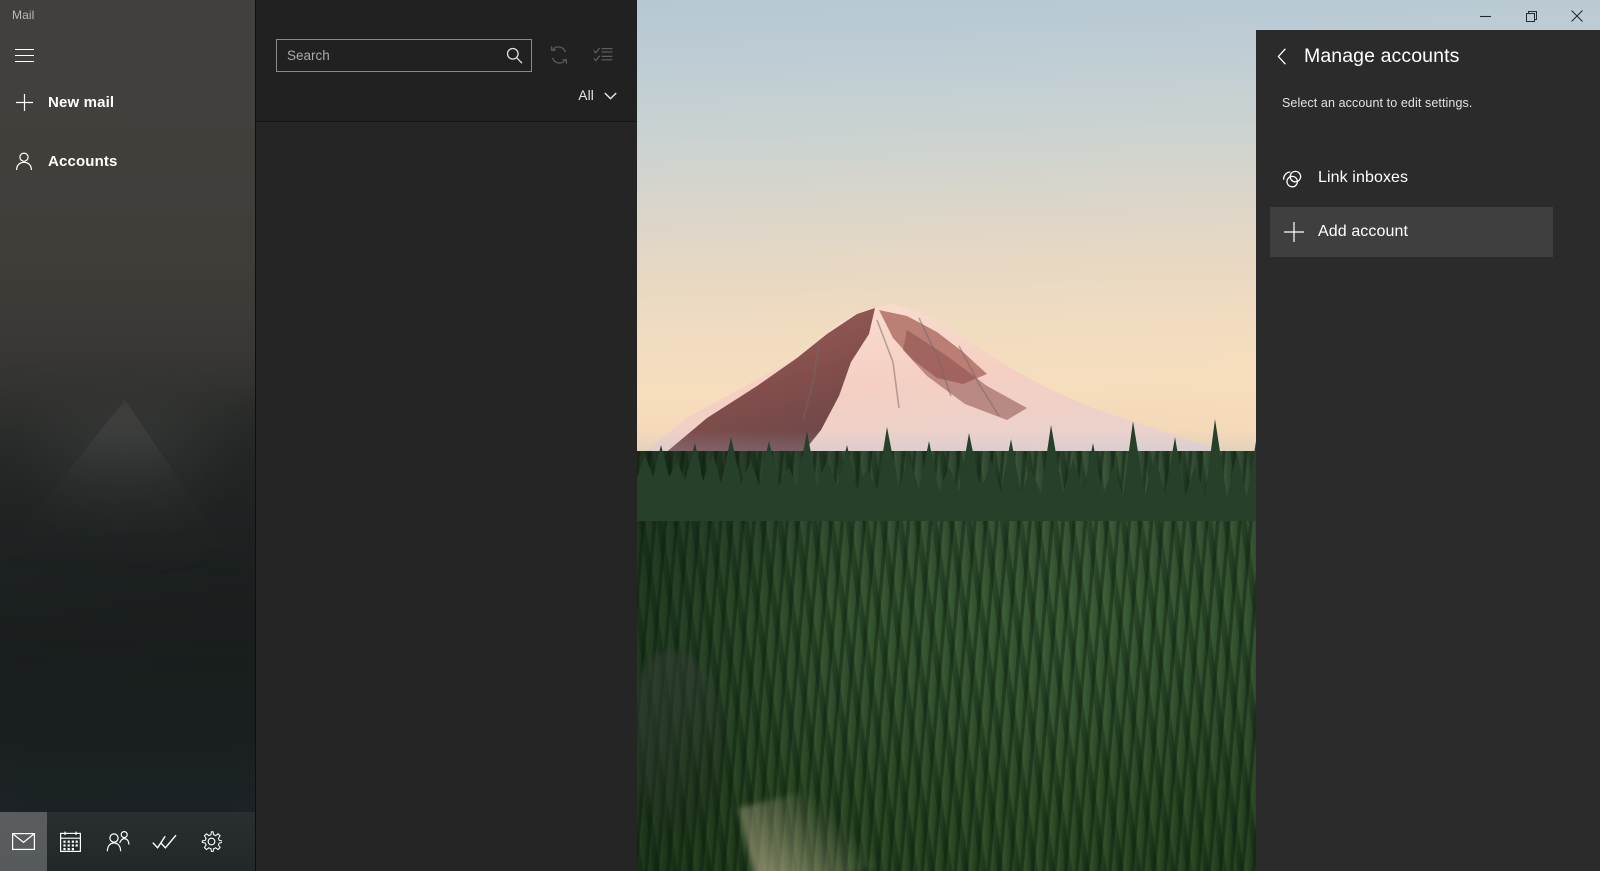 The height and width of the screenshot is (871, 1600). I want to click on filter-label: All, so click(586, 95).